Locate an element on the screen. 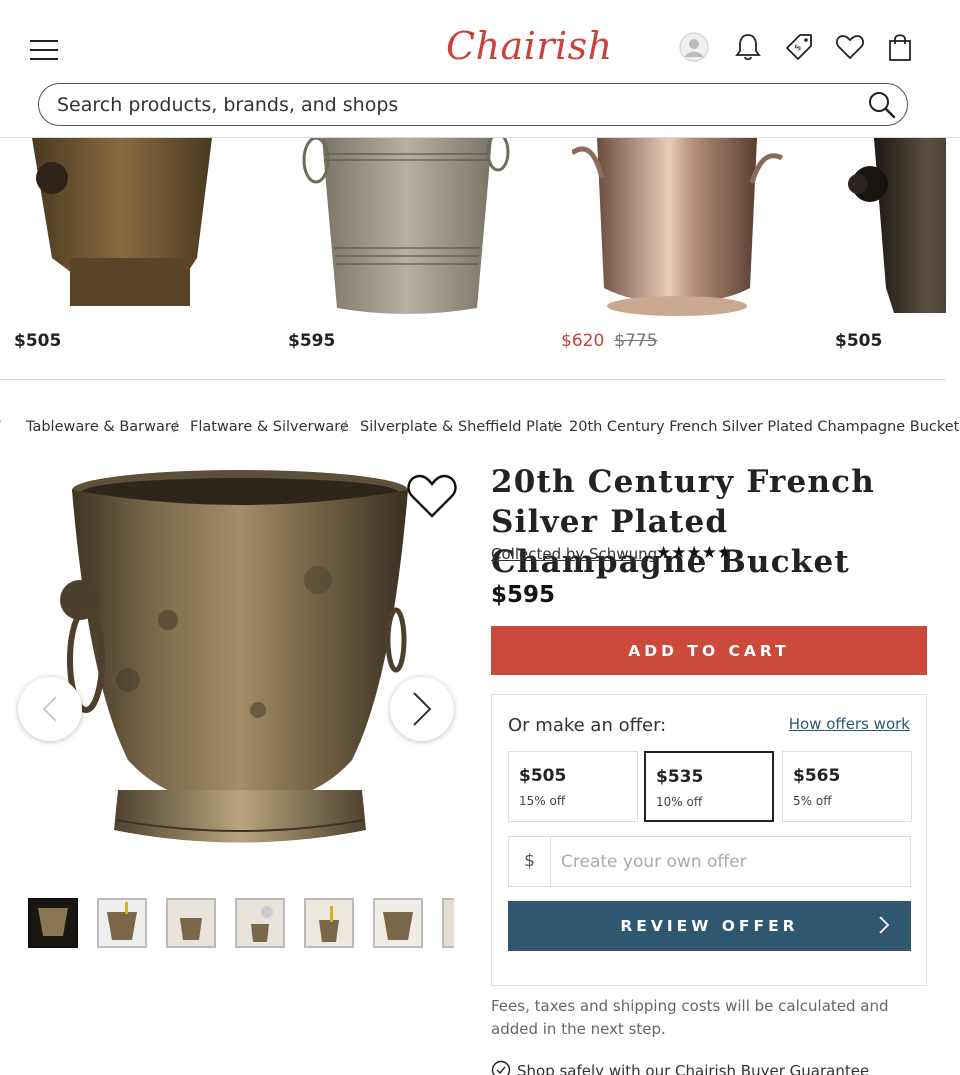  add-to-cart-button: ADD TO CART is located at coordinates (709, 650).